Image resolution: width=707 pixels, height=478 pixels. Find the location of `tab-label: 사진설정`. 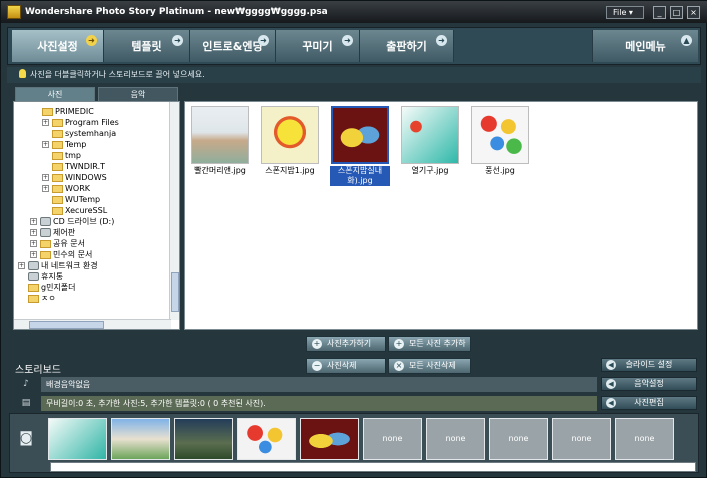

tab-label: 사진설정 is located at coordinates (57, 46).